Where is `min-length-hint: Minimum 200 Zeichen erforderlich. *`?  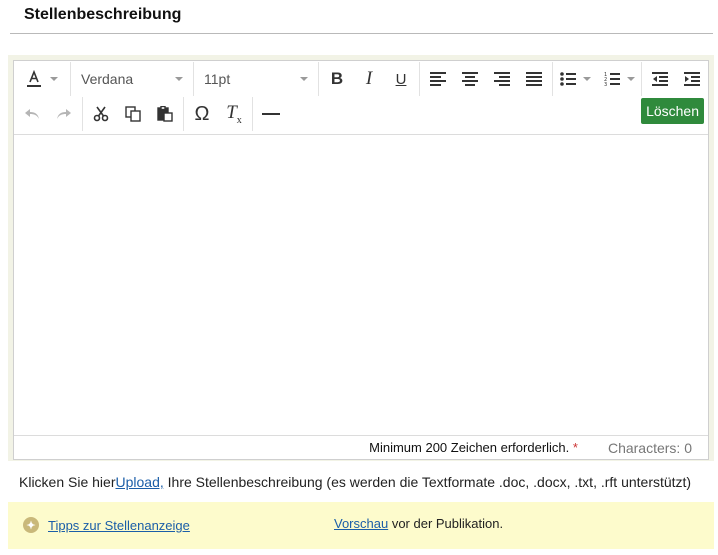 min-length-hint: Minimum 200 Zeichen erforderlich. * is located at coordinates (473, 447).